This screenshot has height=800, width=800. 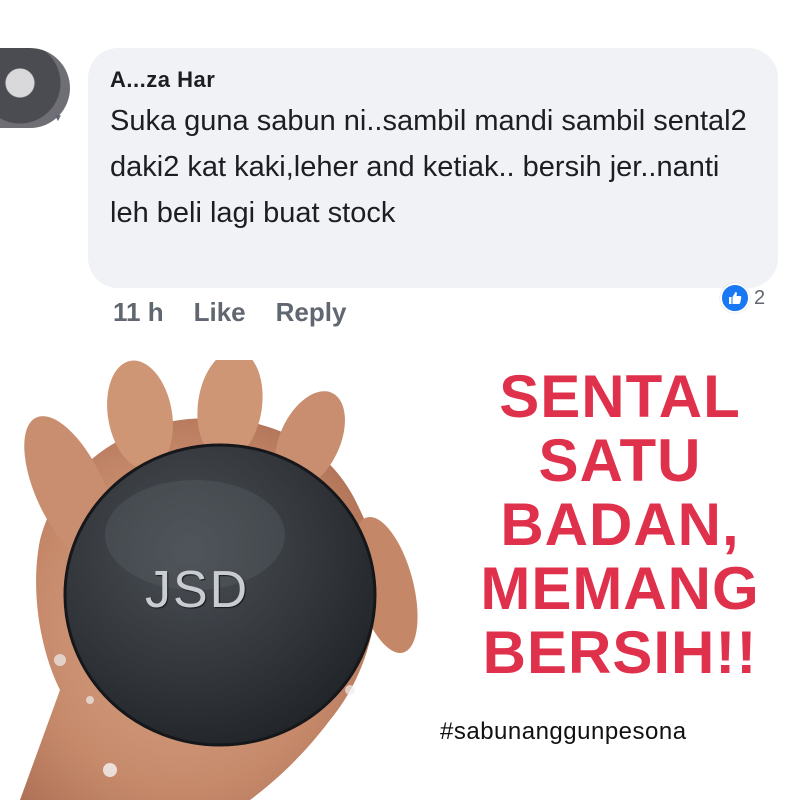 What do you see at coordinates (620, 652) in the screenshot?
I see `headline-line: BERSIH!!` at bounding box center [620, 652].